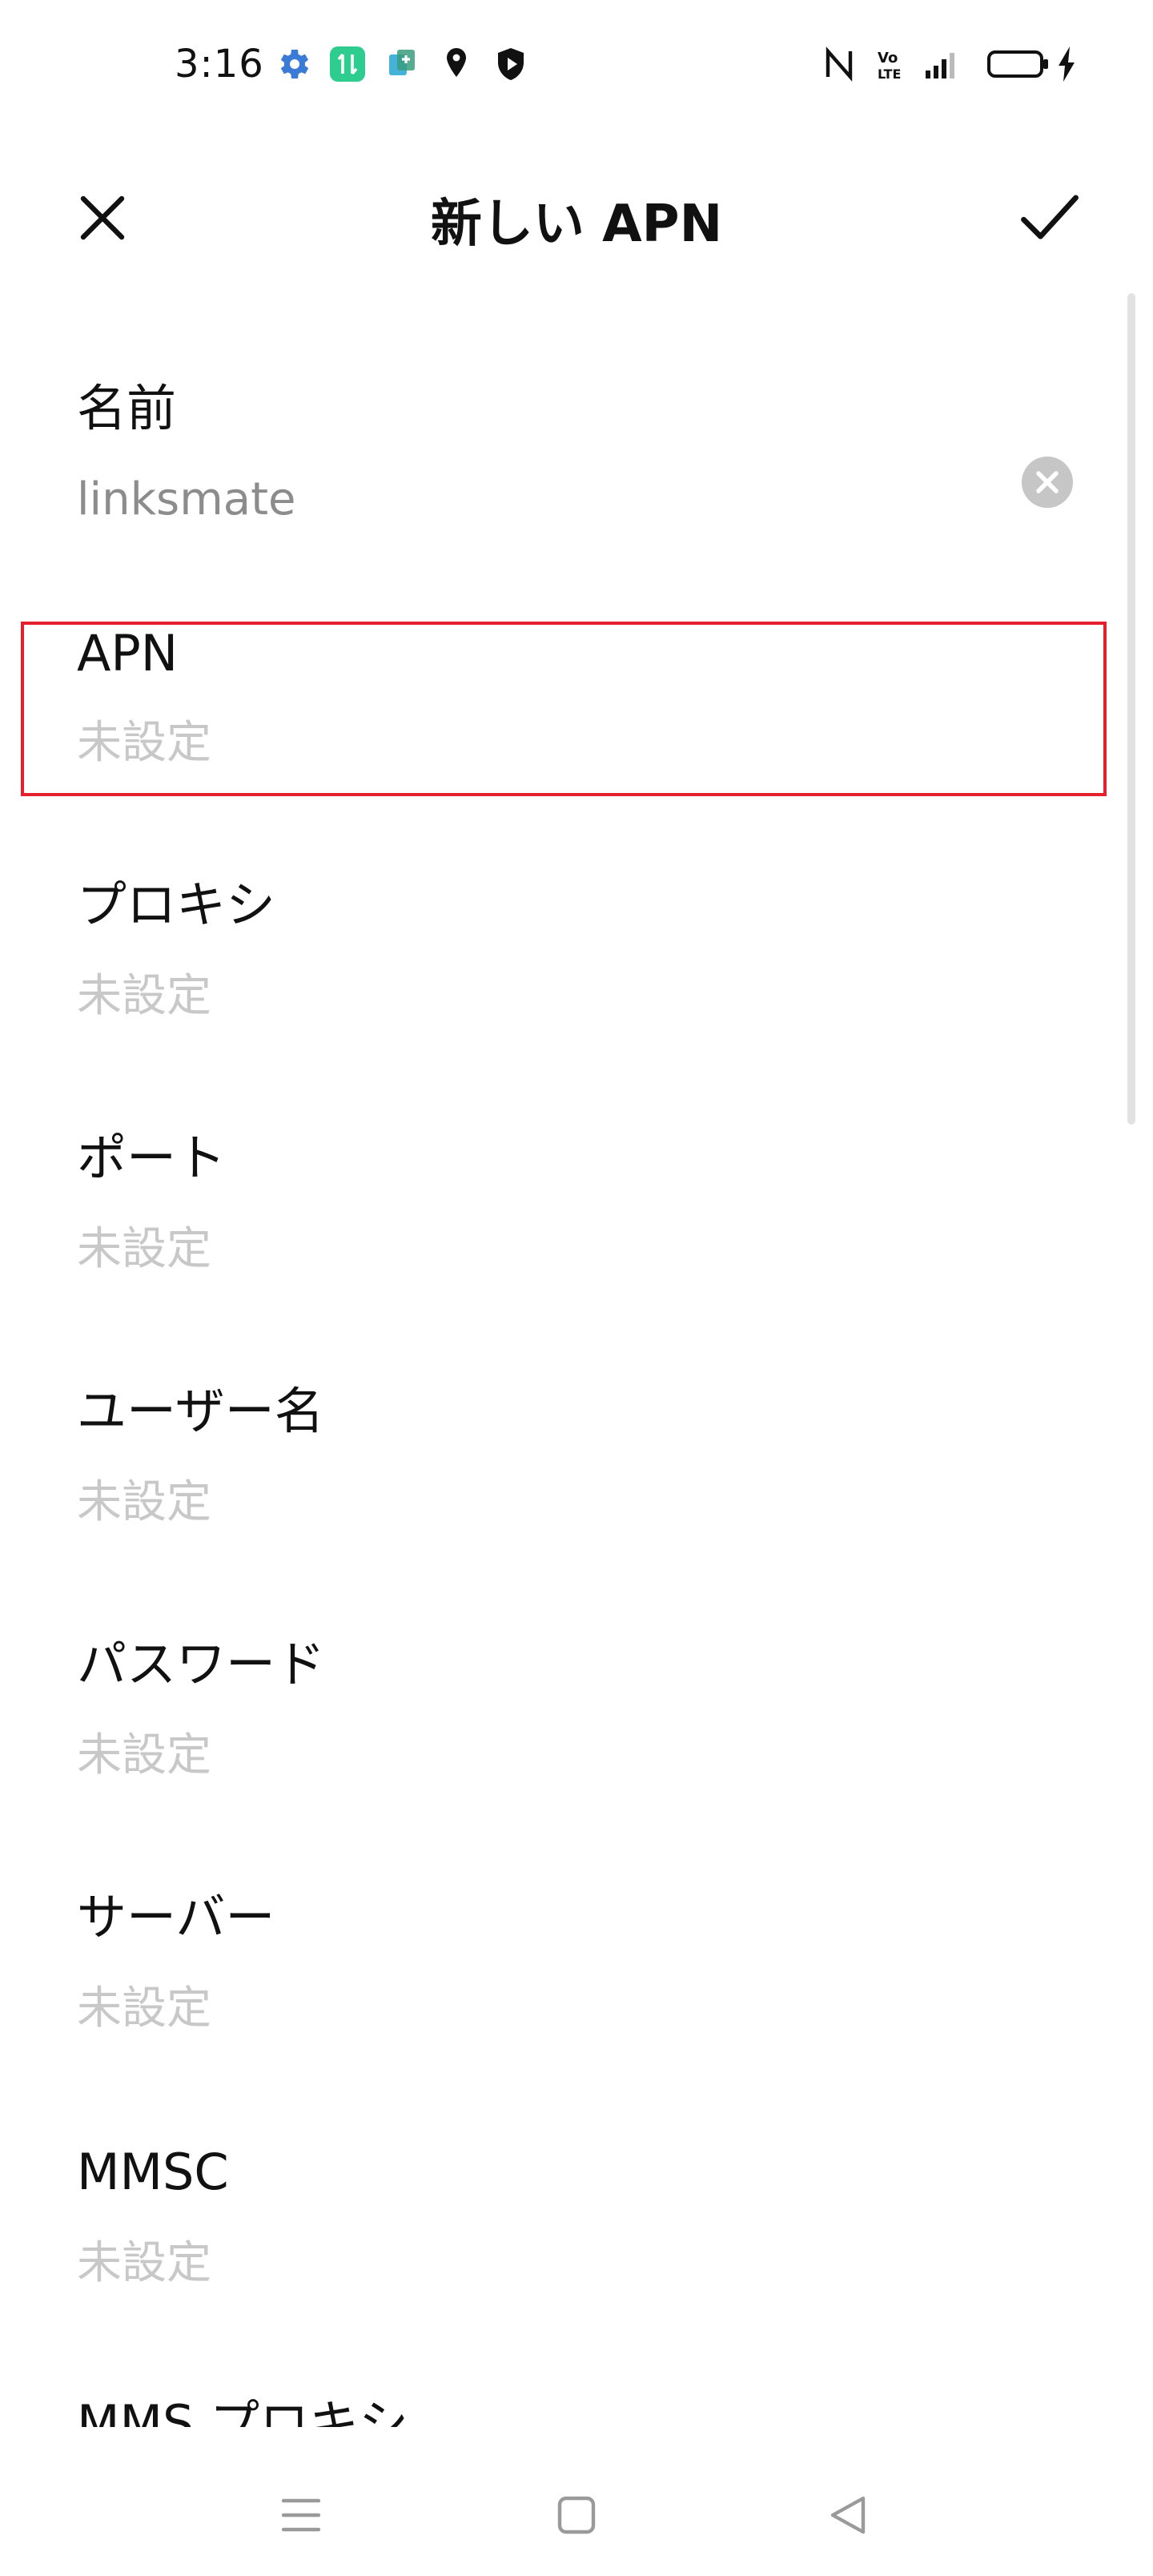 The image size is (1153, 2576). What do you see at coordinates (243, 2410) in the screenshot?
I see `field-label: MMS プロキシ` at bounding box center [243, 2410].